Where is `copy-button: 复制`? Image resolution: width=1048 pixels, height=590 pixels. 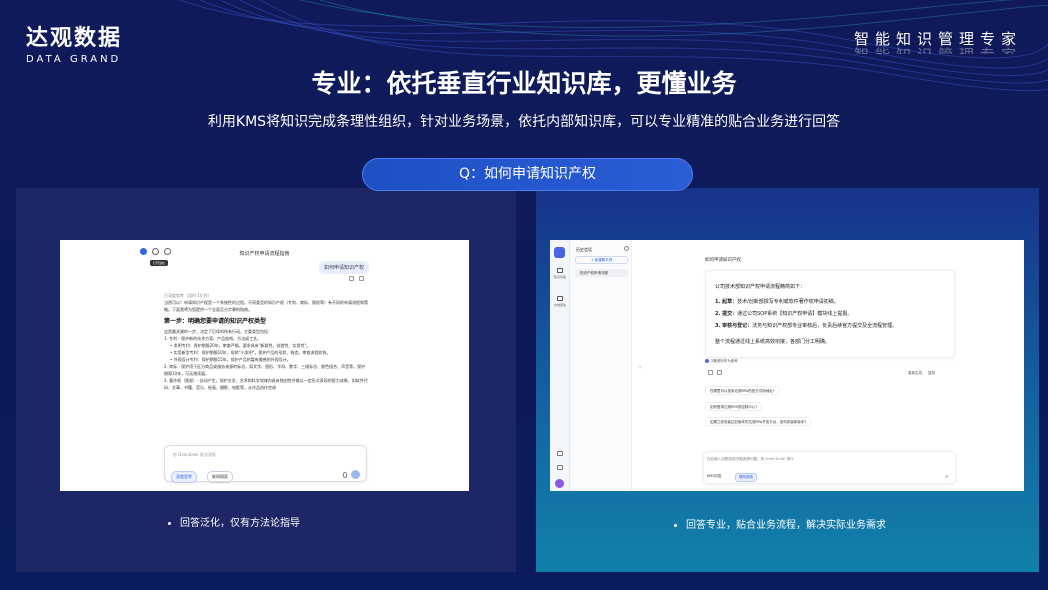
copy-button: 复制 is located at coordinates (931, 373).